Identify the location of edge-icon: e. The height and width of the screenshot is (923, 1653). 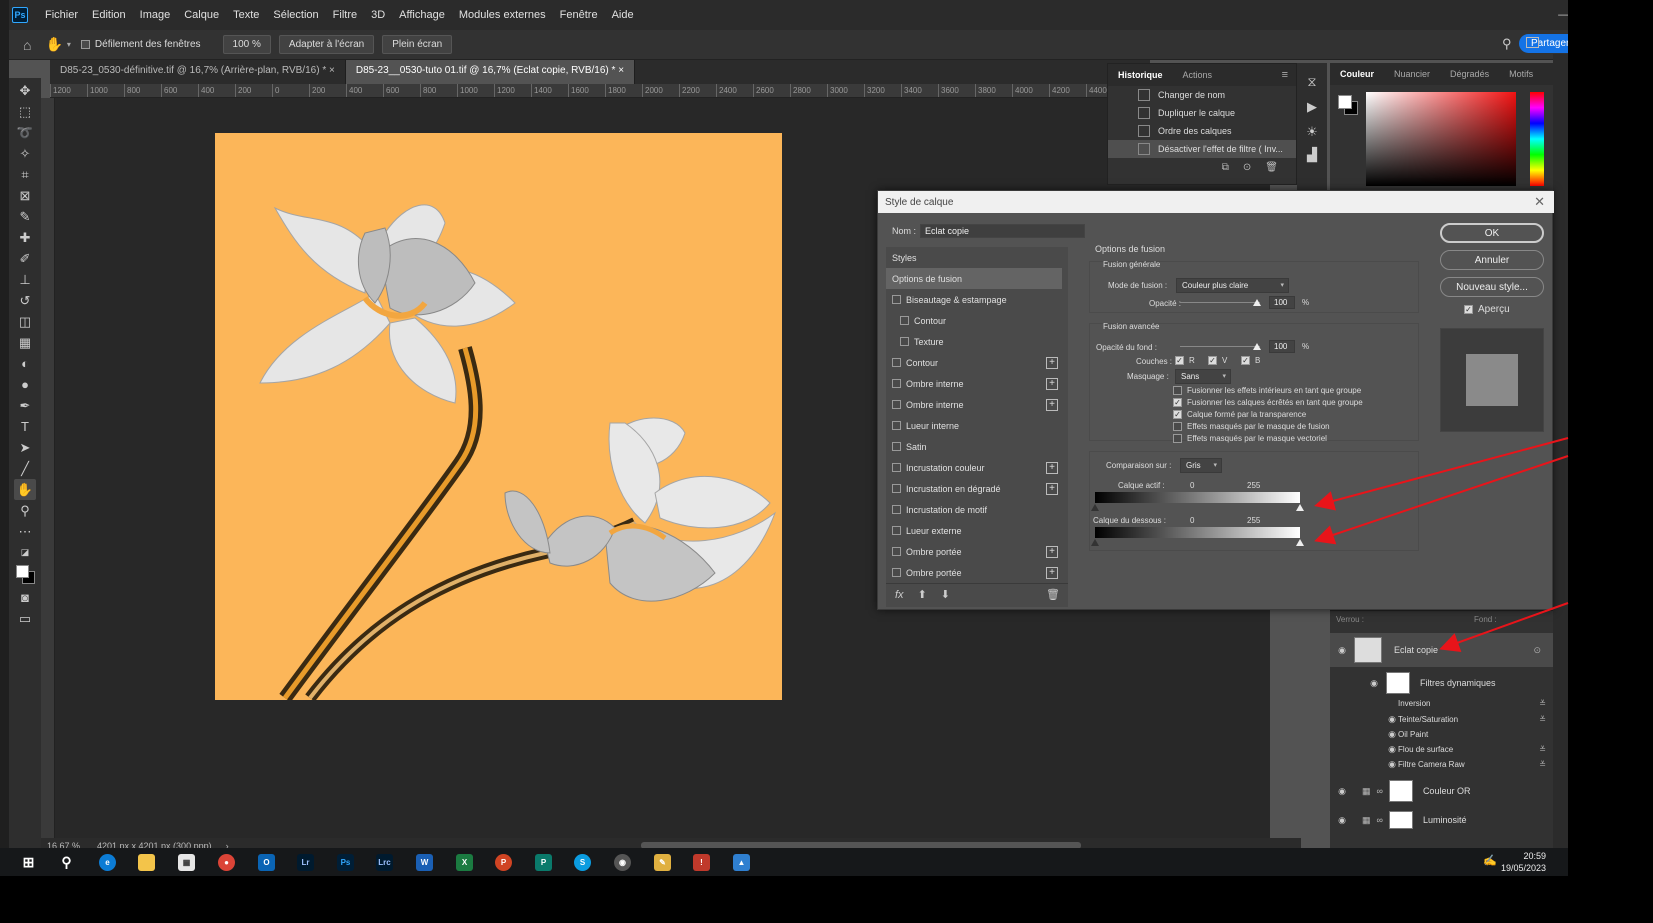
(107, 862).